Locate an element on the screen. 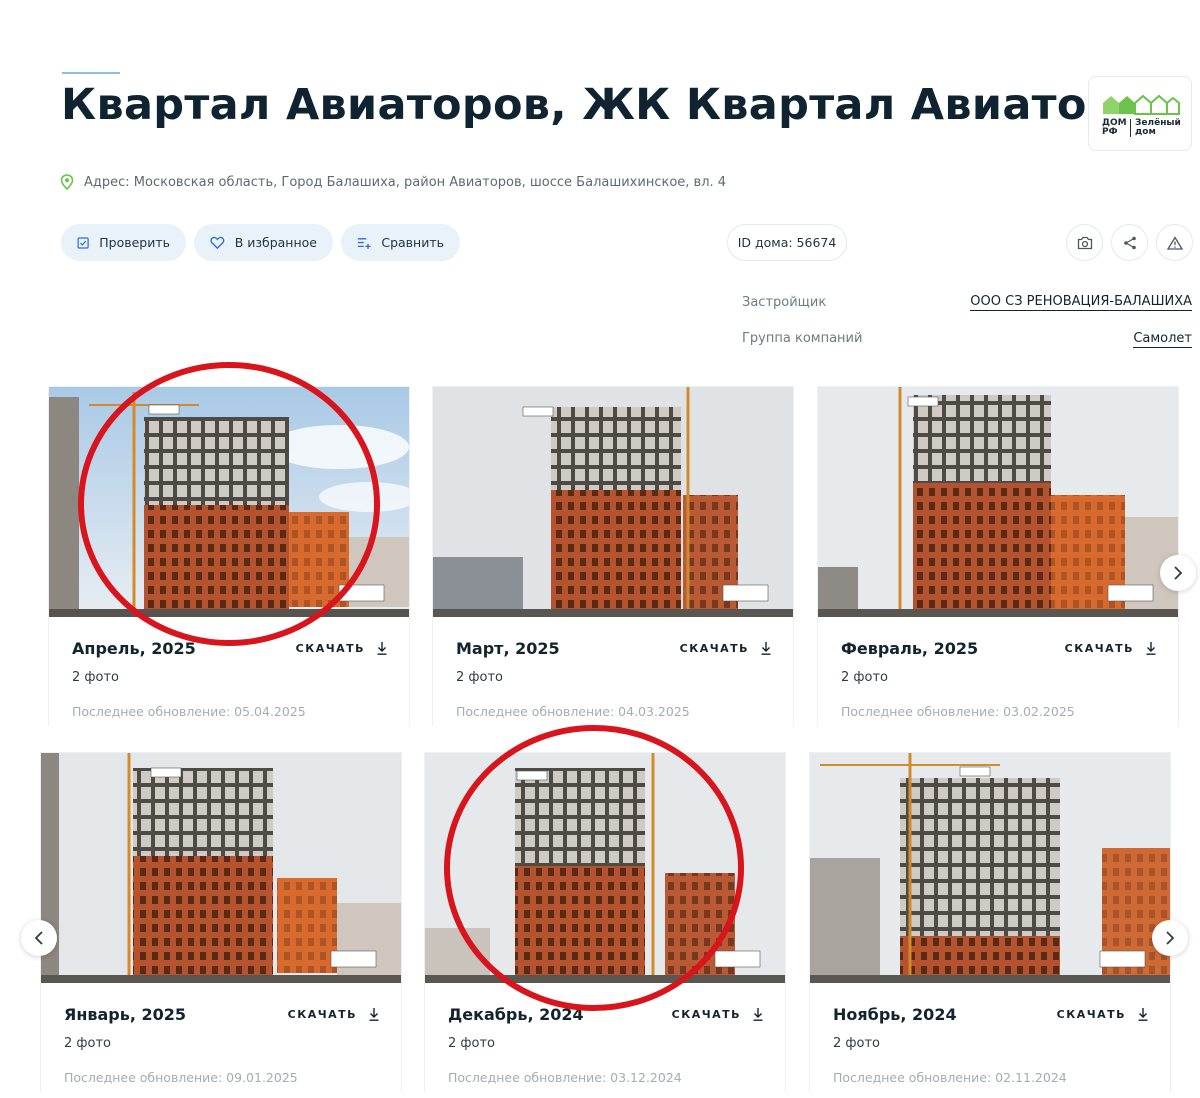 The width and height of the screenshot is (1200, 1098). last-updated: Последнее обновление: 03.12.2024 is located at coordinates (565, 1077).